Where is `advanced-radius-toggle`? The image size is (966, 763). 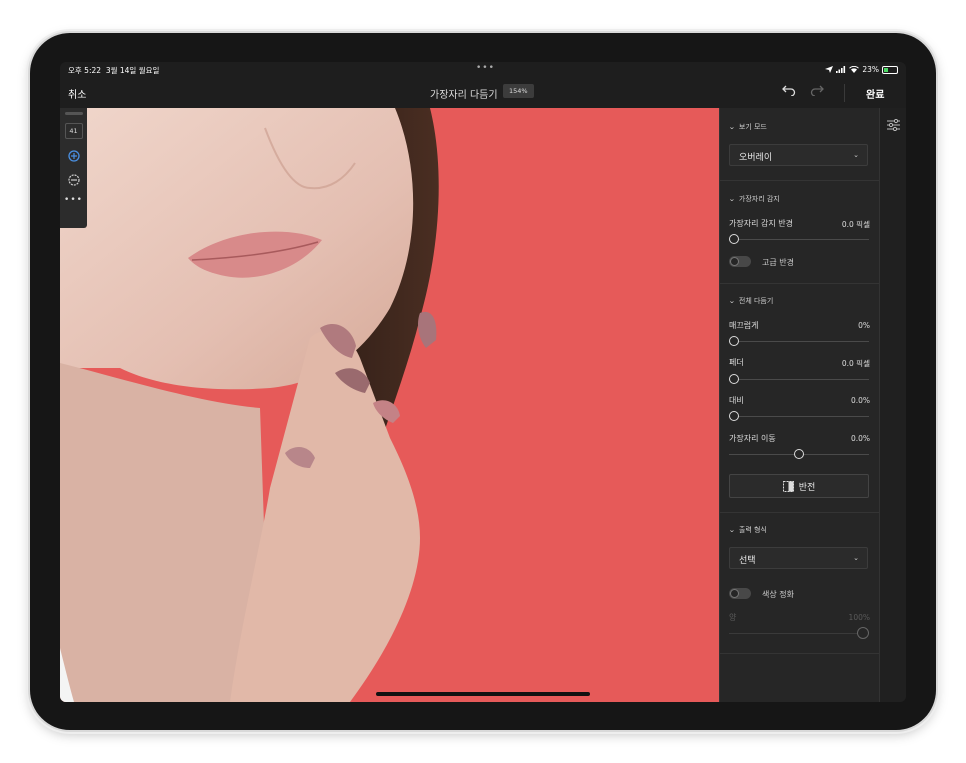 advanced-radius-toggle is located at coordinates (740, 261).